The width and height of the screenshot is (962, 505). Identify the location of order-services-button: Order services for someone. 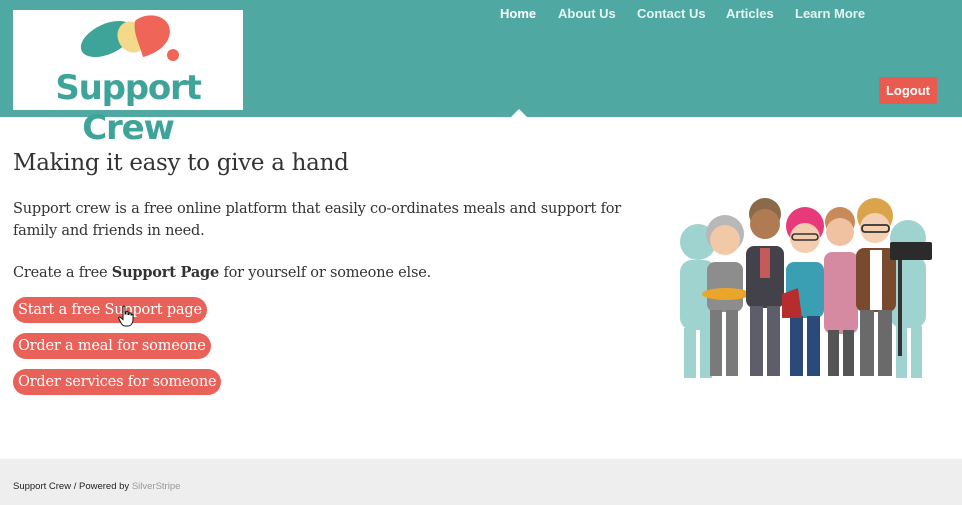
(117, 382).